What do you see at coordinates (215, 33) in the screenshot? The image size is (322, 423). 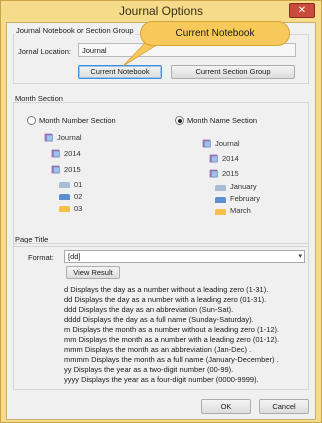 I see `current-notebook-callout: Current Notebook` at bounding box center [215, 33].